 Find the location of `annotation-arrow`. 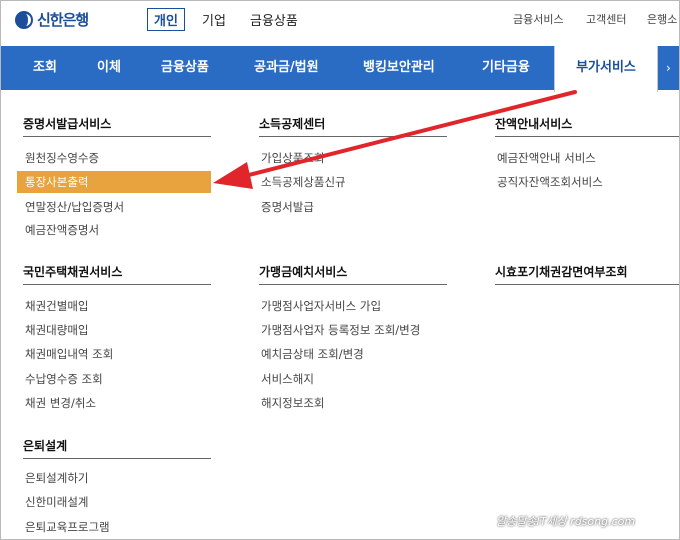

annotation-arrow is located at coordinates (395, 139).